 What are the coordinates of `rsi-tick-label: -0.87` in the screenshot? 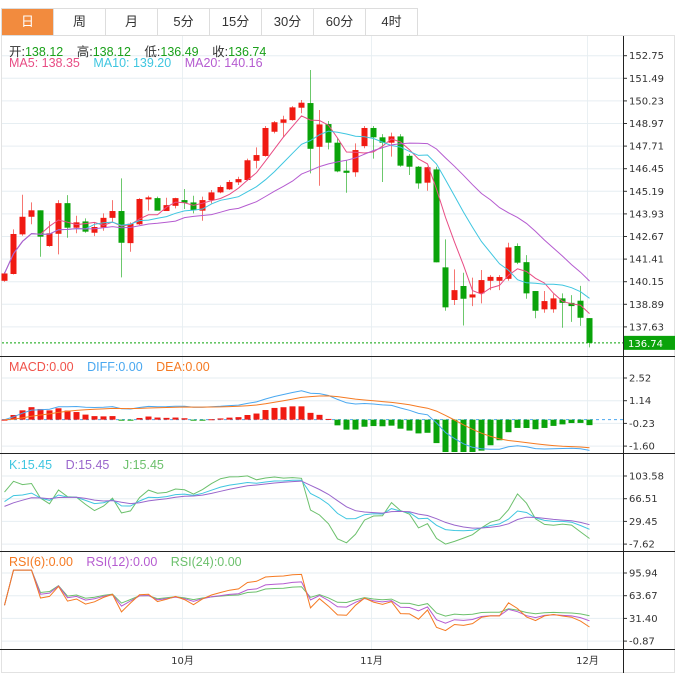 It's located at (642, 642).